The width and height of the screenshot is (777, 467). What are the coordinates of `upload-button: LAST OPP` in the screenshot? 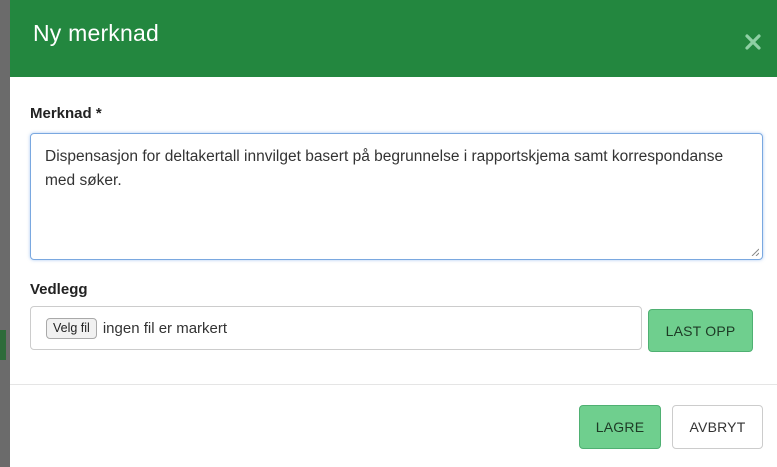 It's located at (700, 330).